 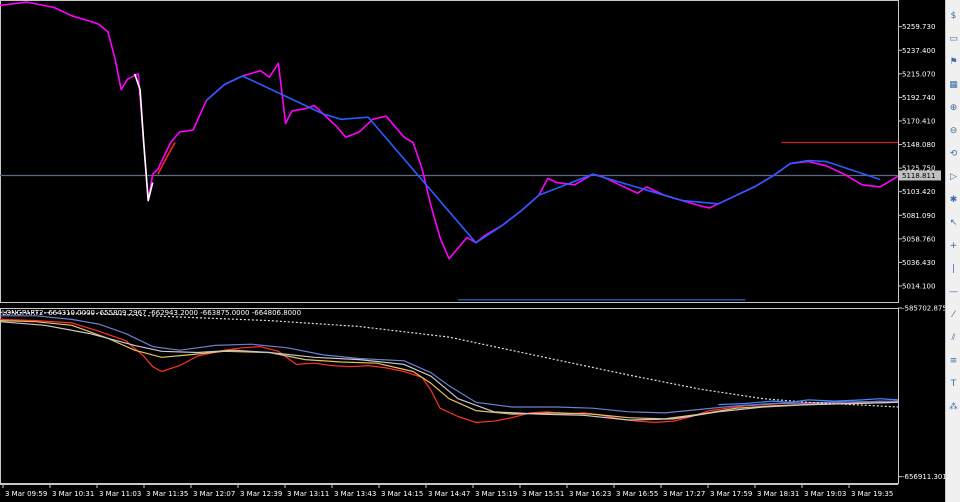 What do you see at coordinates (543, 494) in the screenshot?
I see `time-tick-label: 3 Mar 15:51` at bounding box center [543, 494].